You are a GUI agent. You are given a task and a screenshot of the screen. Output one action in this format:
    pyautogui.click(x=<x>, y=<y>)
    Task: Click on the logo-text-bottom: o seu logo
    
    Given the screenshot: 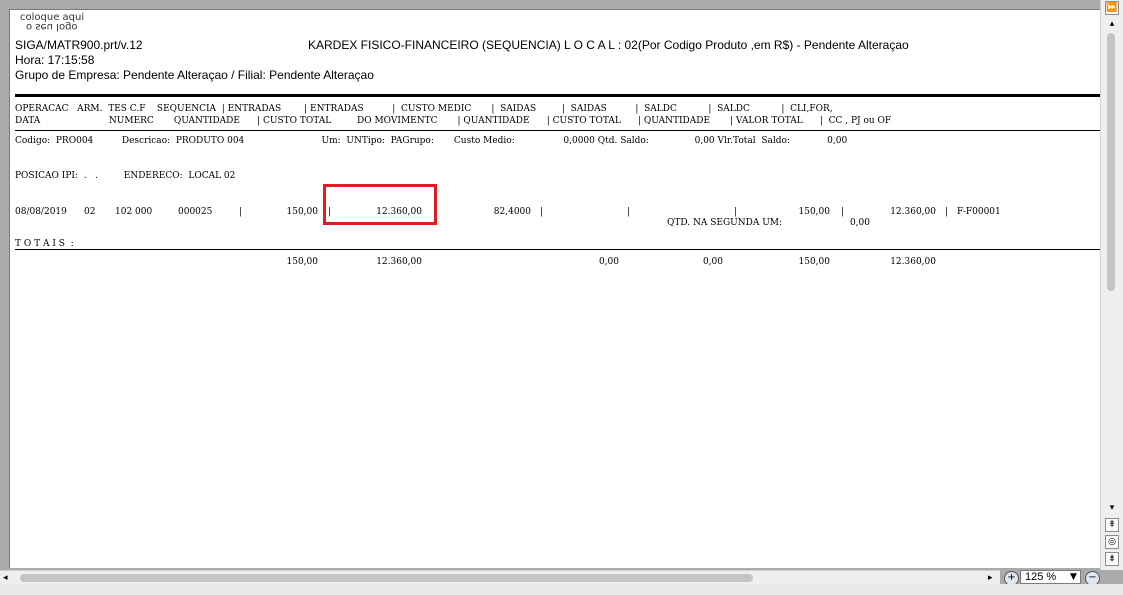 What is the action you would take?
    pyautogui.click(x=52, y=26)
    